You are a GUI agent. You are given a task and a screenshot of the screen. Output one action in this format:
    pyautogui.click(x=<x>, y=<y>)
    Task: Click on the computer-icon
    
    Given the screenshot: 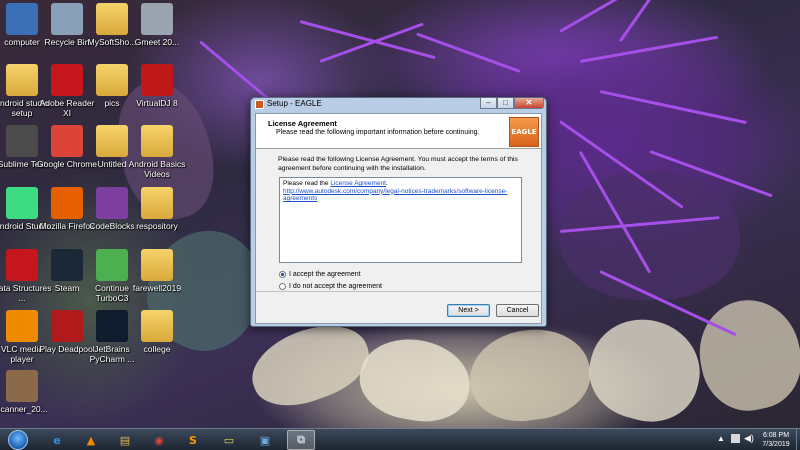 What is the action you would take?
    pyautogui.click(x=22, y=19)
    